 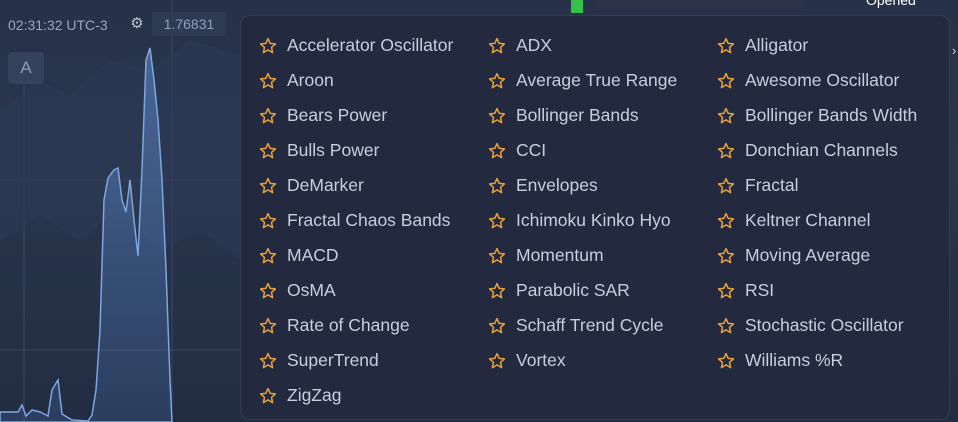 I want to click on indicator-label: Awesome Oscillator, so click(x=822, y=80).